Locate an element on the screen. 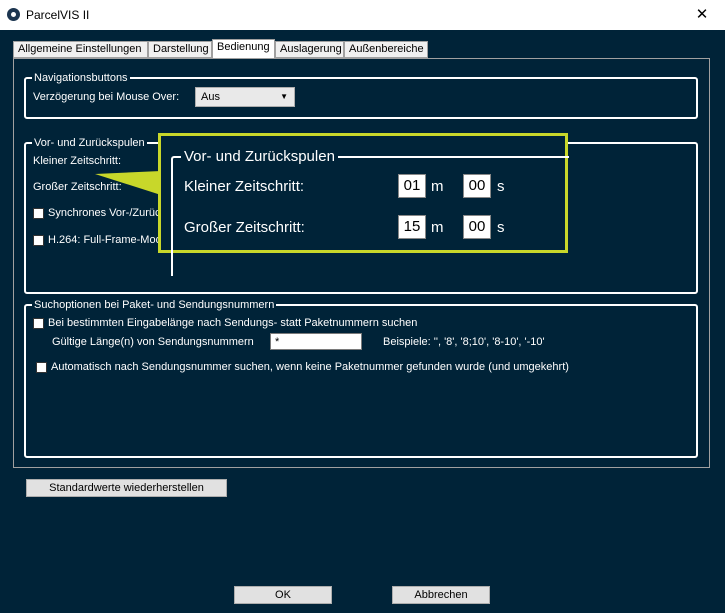 The width and height of the screenshot is (725, 613). length-search-checkbox is located at coordinates (38, 323).